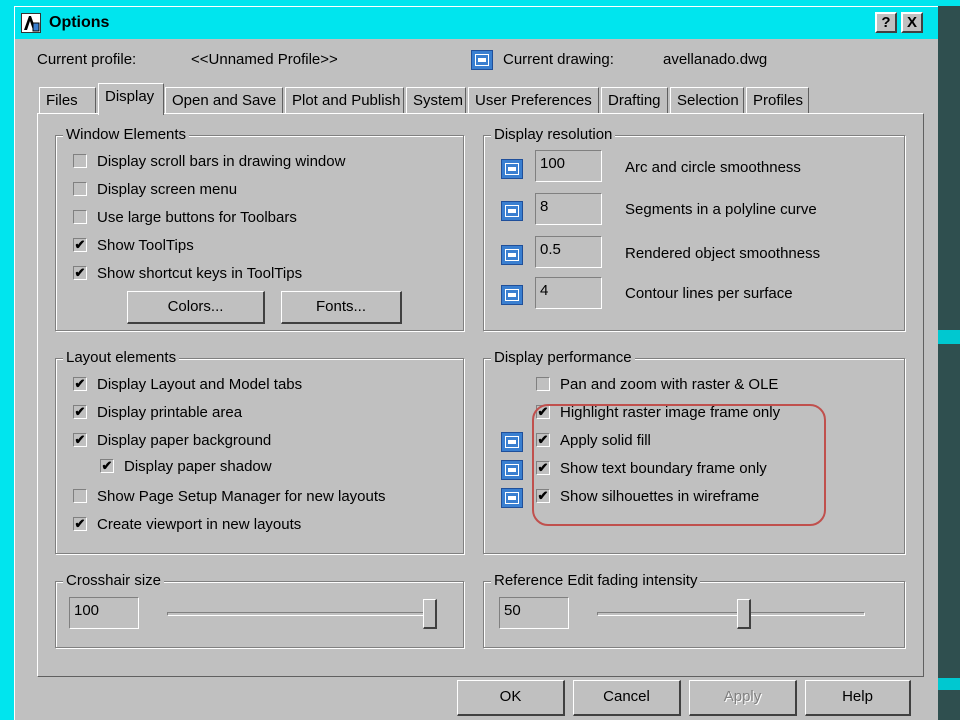 Image resolution: width=960 pixels, height=720 pixels. Describe the element at coordinates (634, 100) in the screenshot. I see `tab-drafting: Drafting` at that location.